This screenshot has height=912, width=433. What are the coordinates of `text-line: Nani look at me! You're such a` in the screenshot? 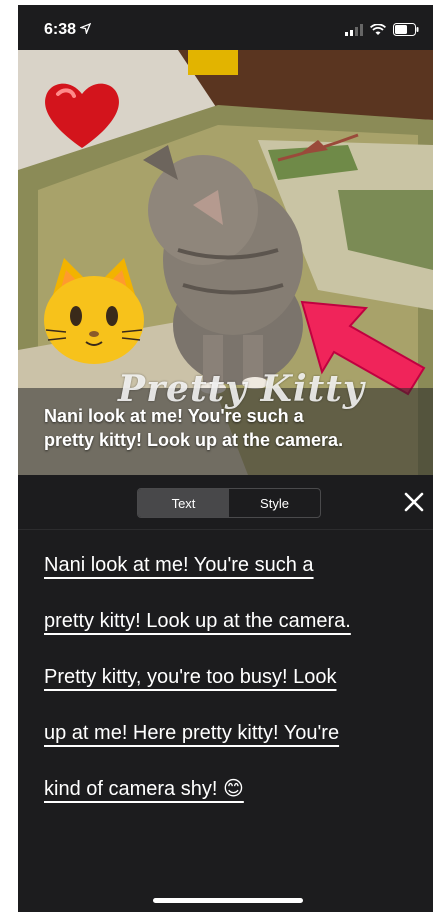 It's located at (179, 565).